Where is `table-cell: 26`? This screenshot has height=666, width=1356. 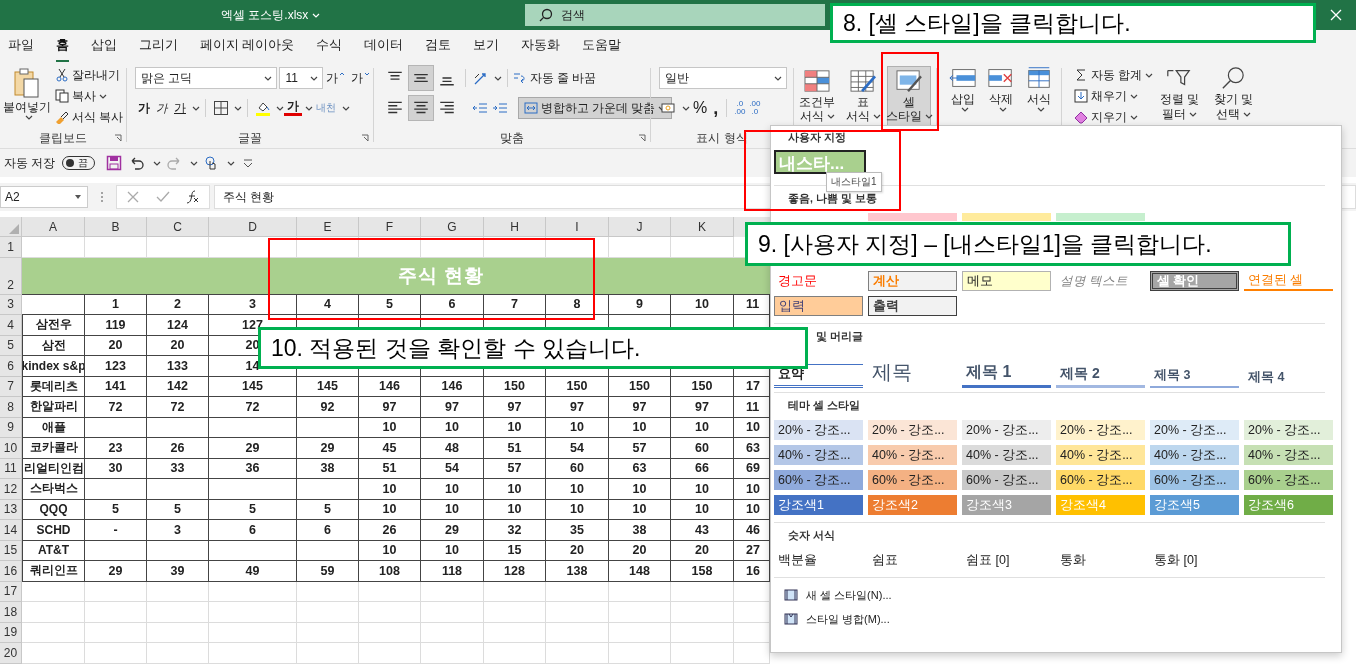
table-cell: 26 is located at coordinates (178, 448).